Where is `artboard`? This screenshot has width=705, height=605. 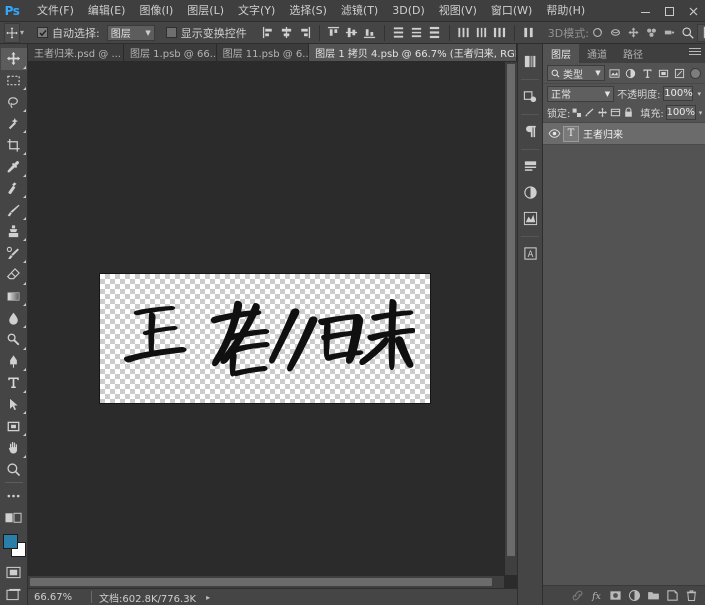 artboard is located at coordinates (265, 338).